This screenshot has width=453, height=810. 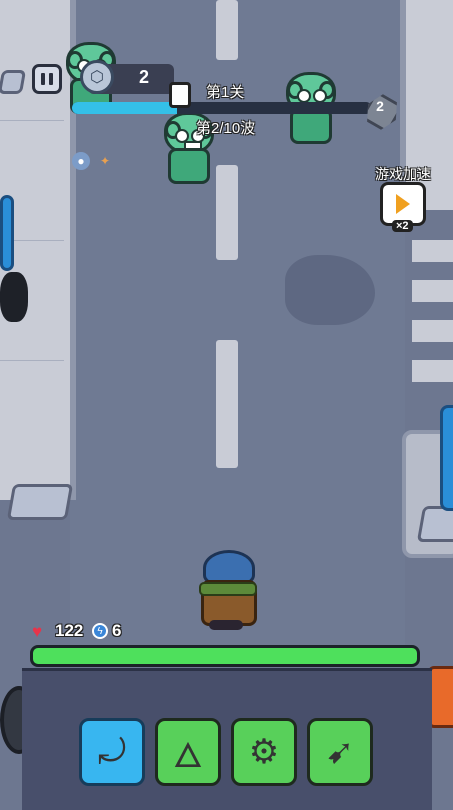 What do you see at coordinates (222, 108) in the screenshot?
I see `wave-progress-bar` at bounding box center [222, 108].